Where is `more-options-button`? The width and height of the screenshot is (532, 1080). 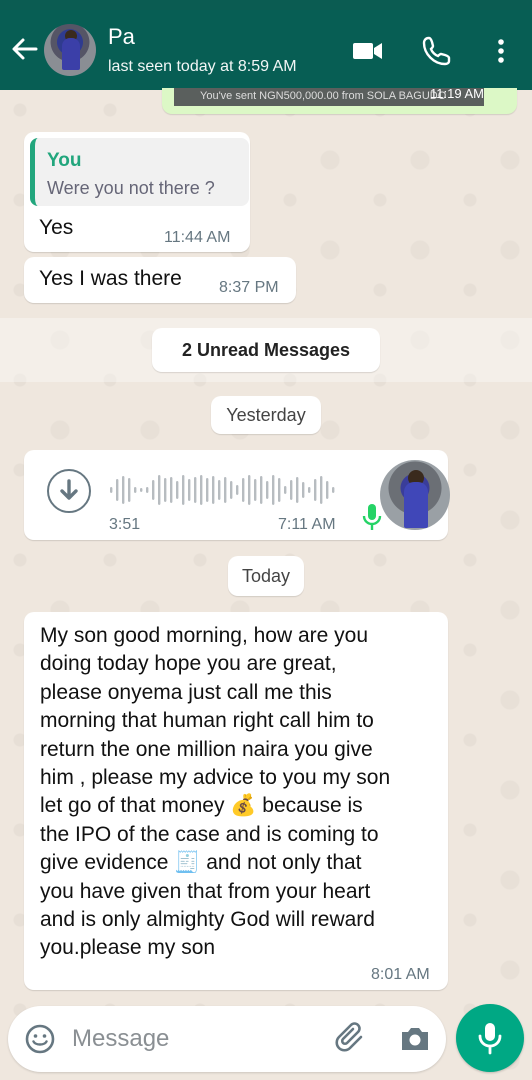
more-options-button is located at coordinates (501, 51).